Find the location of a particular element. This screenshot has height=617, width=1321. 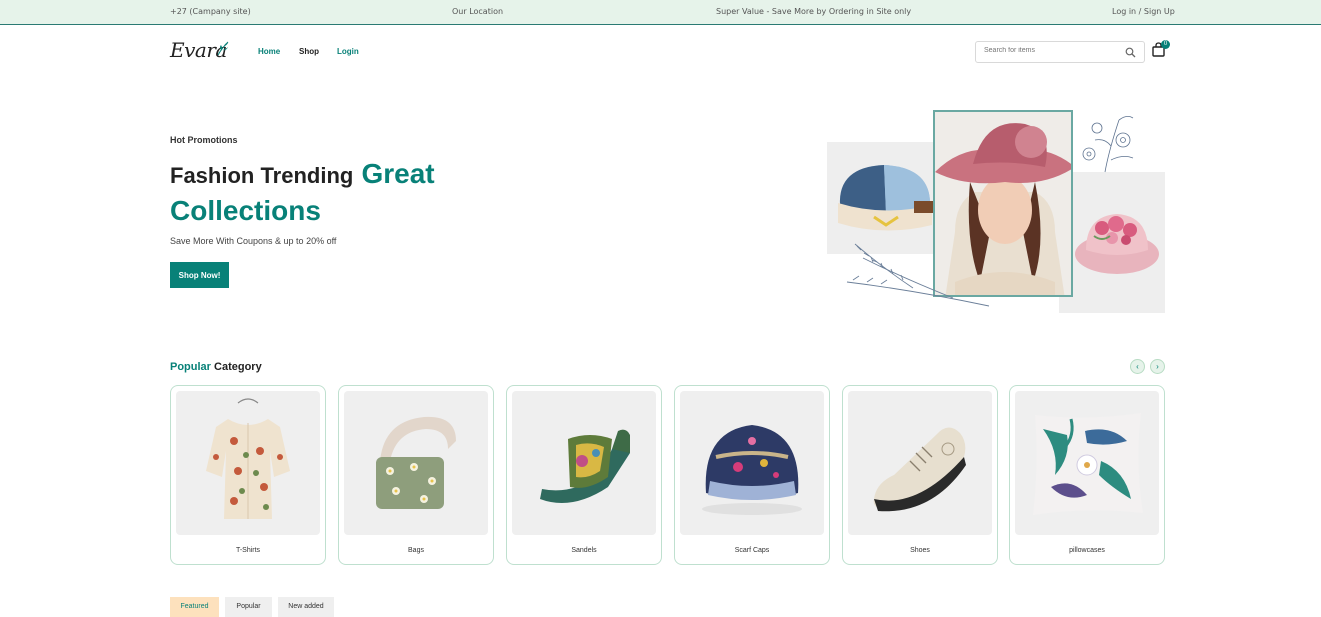

search-icon is located at coordinates (1130, 52).